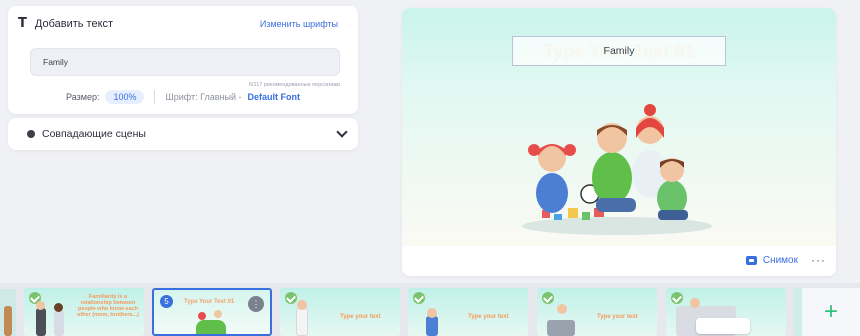 The width and height of the screenshot is (860, 336). I want to click on hover-toolbar, so click(723, 326).